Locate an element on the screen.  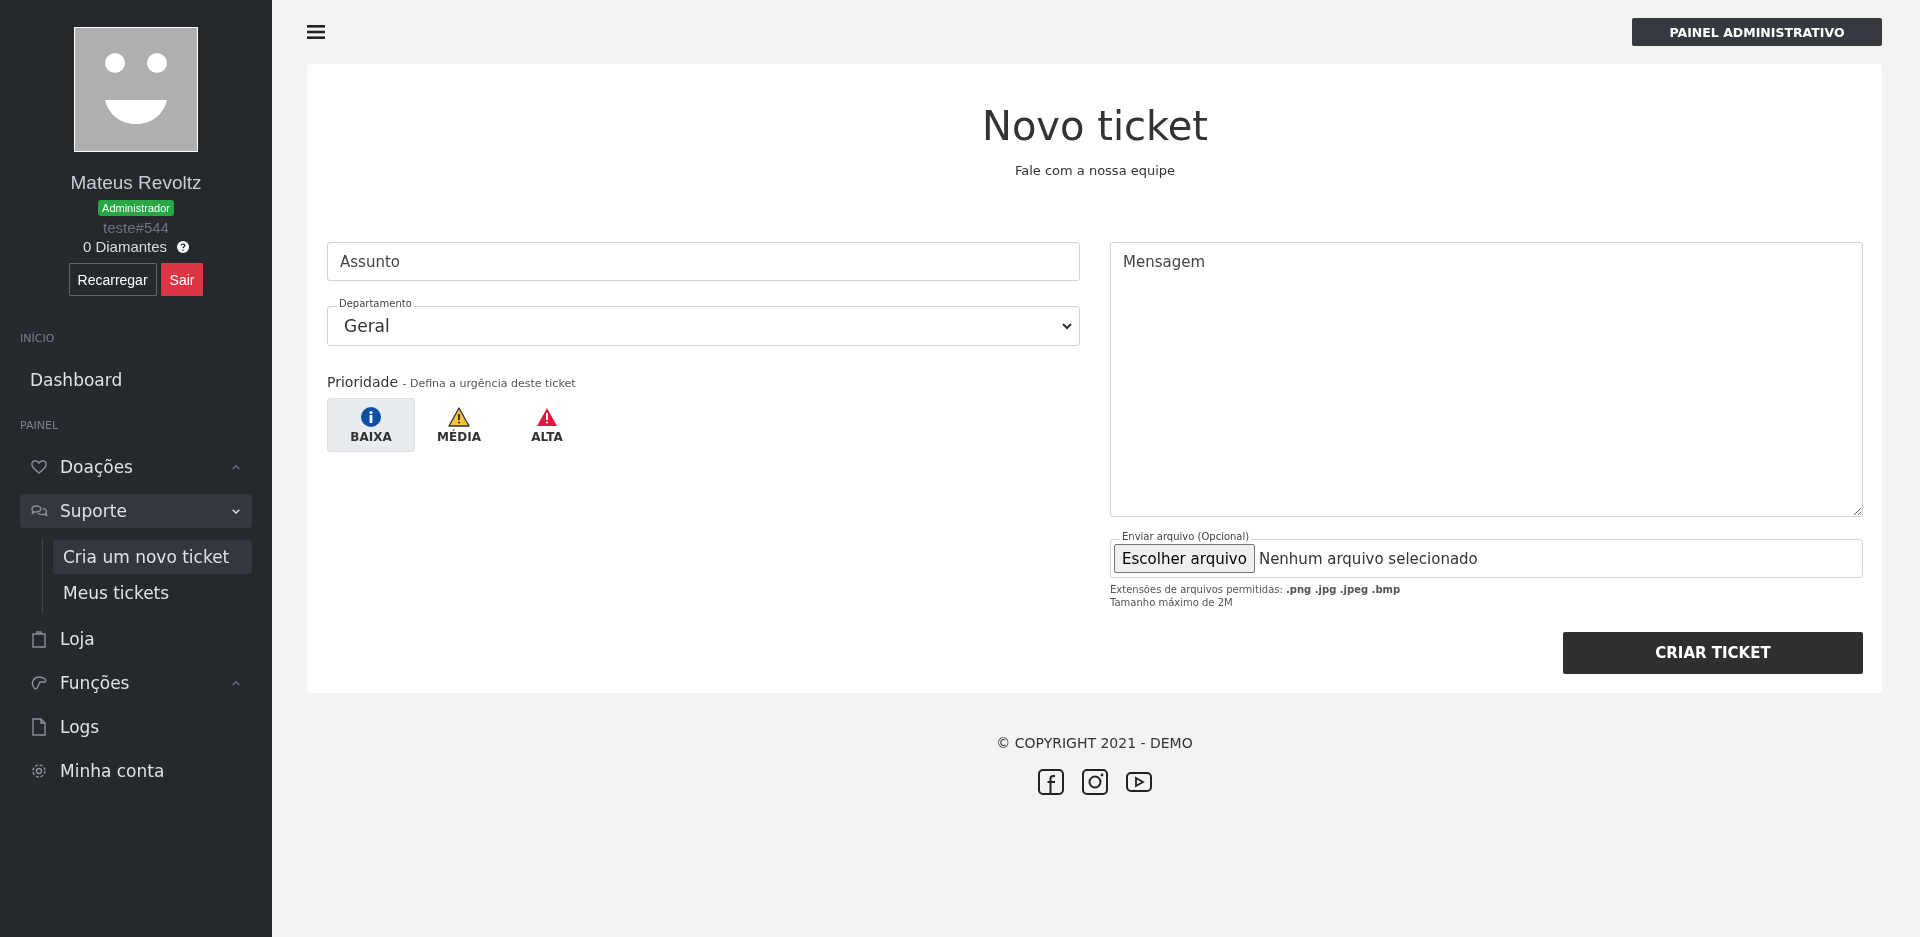
message-field: Mensagem is located at coordinates (1486, 379).